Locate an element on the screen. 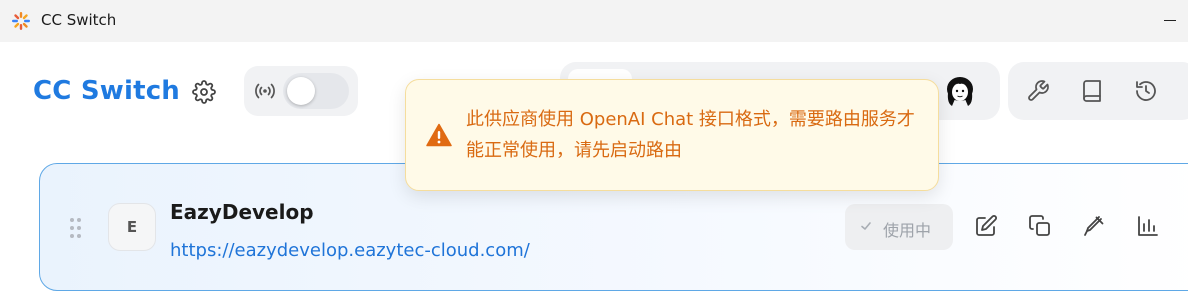 The width and height of the screenshot is (1188, 300). app-logo-icon is located at coordinates (21, 21).